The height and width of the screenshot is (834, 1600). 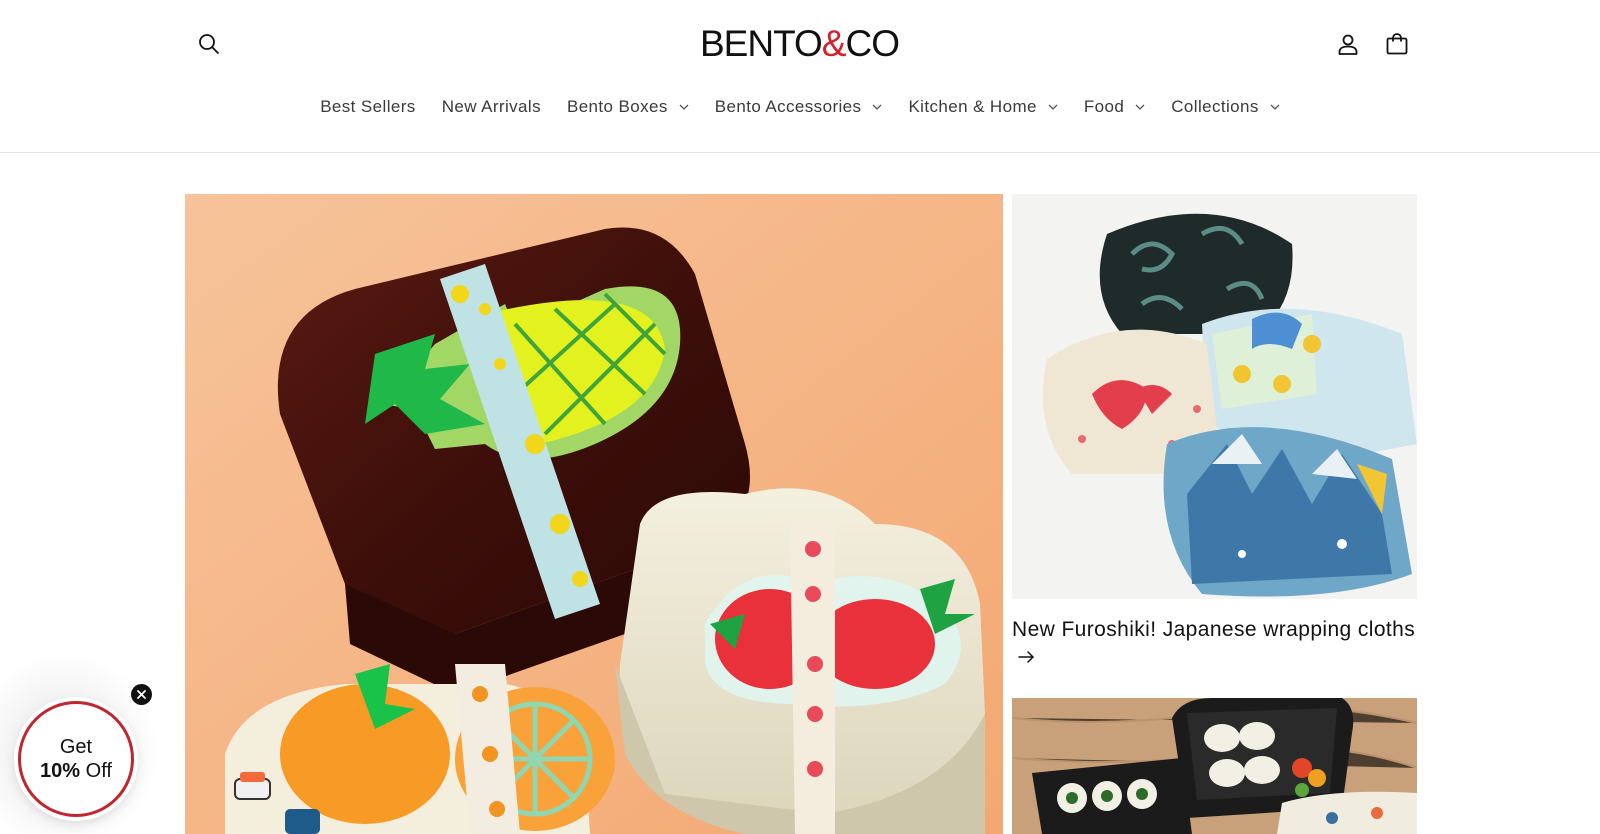 What do you see at coordinates (617, 106) in the screenshot?
I see `nav-item-label: Bento Boxes` at bounding box center [617, 106].